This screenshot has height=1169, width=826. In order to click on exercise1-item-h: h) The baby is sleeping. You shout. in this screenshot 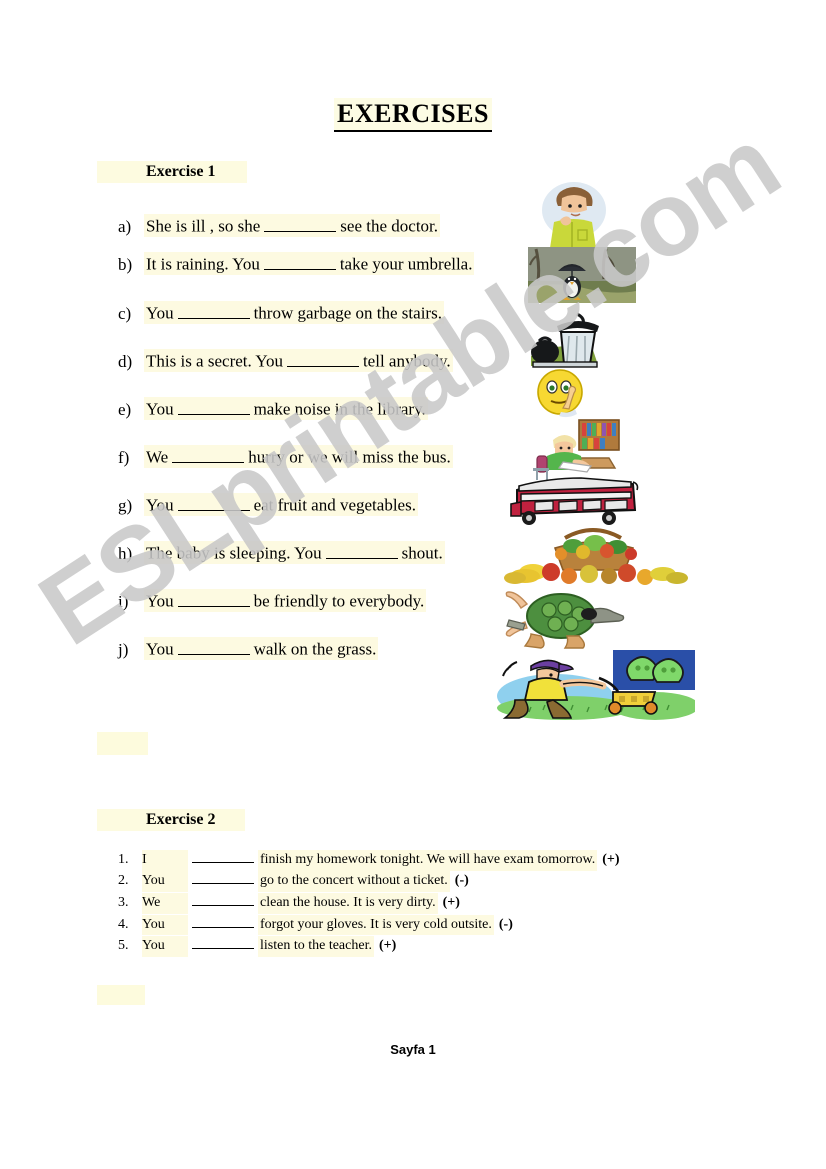, I will do `click(328, 565)`.